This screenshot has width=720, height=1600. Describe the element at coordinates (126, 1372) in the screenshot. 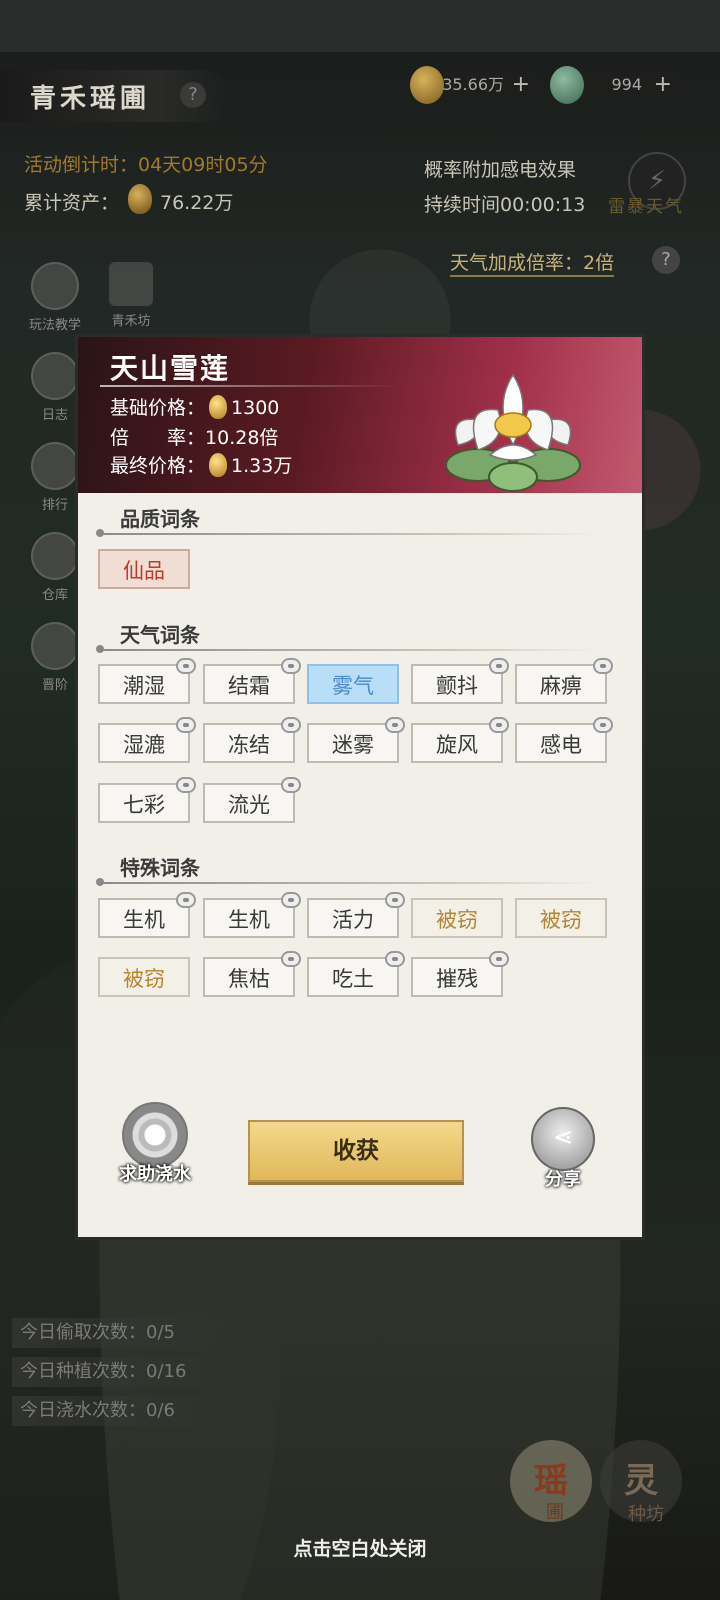

I see `plant-count: 今日种植次数：0/16` at that location.